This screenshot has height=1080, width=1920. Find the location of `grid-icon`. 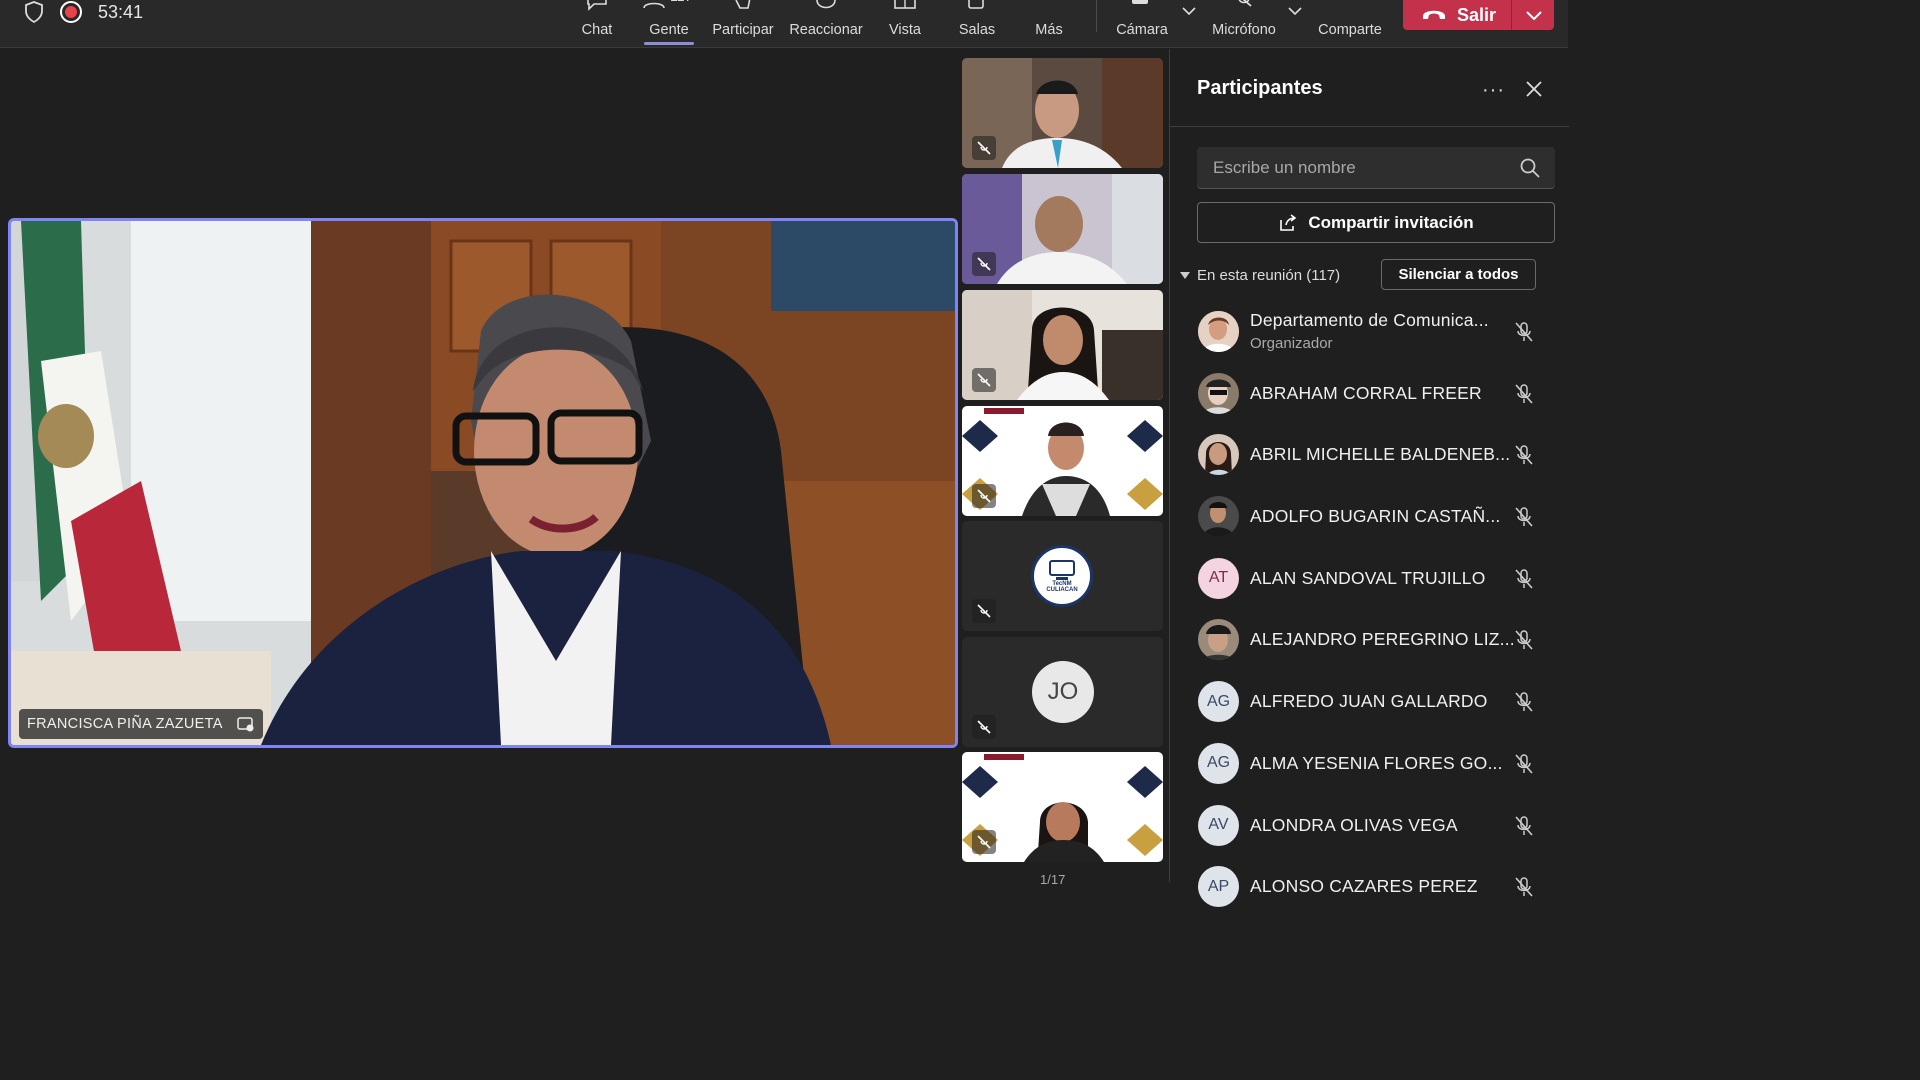

grid-icon is located at coordinates (905, 4).